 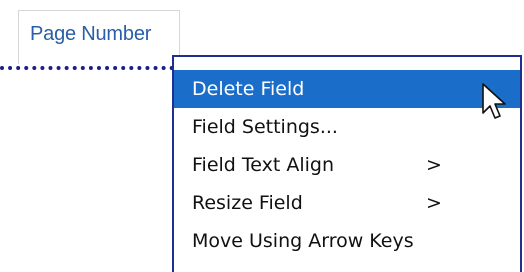 I want to click on field-selection-dotted-line, so click(x=91, y=68).